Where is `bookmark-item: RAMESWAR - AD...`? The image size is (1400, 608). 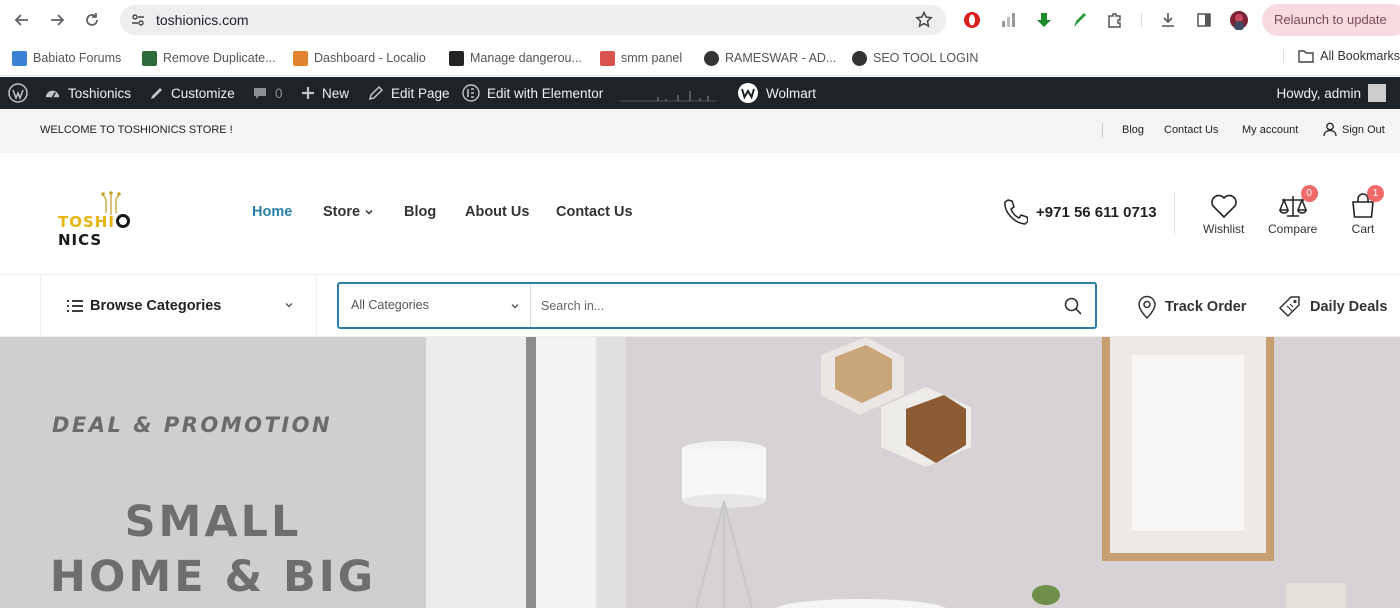 bookmark-item: RAMESWAR - AD... is located at coordinates (770, 58).